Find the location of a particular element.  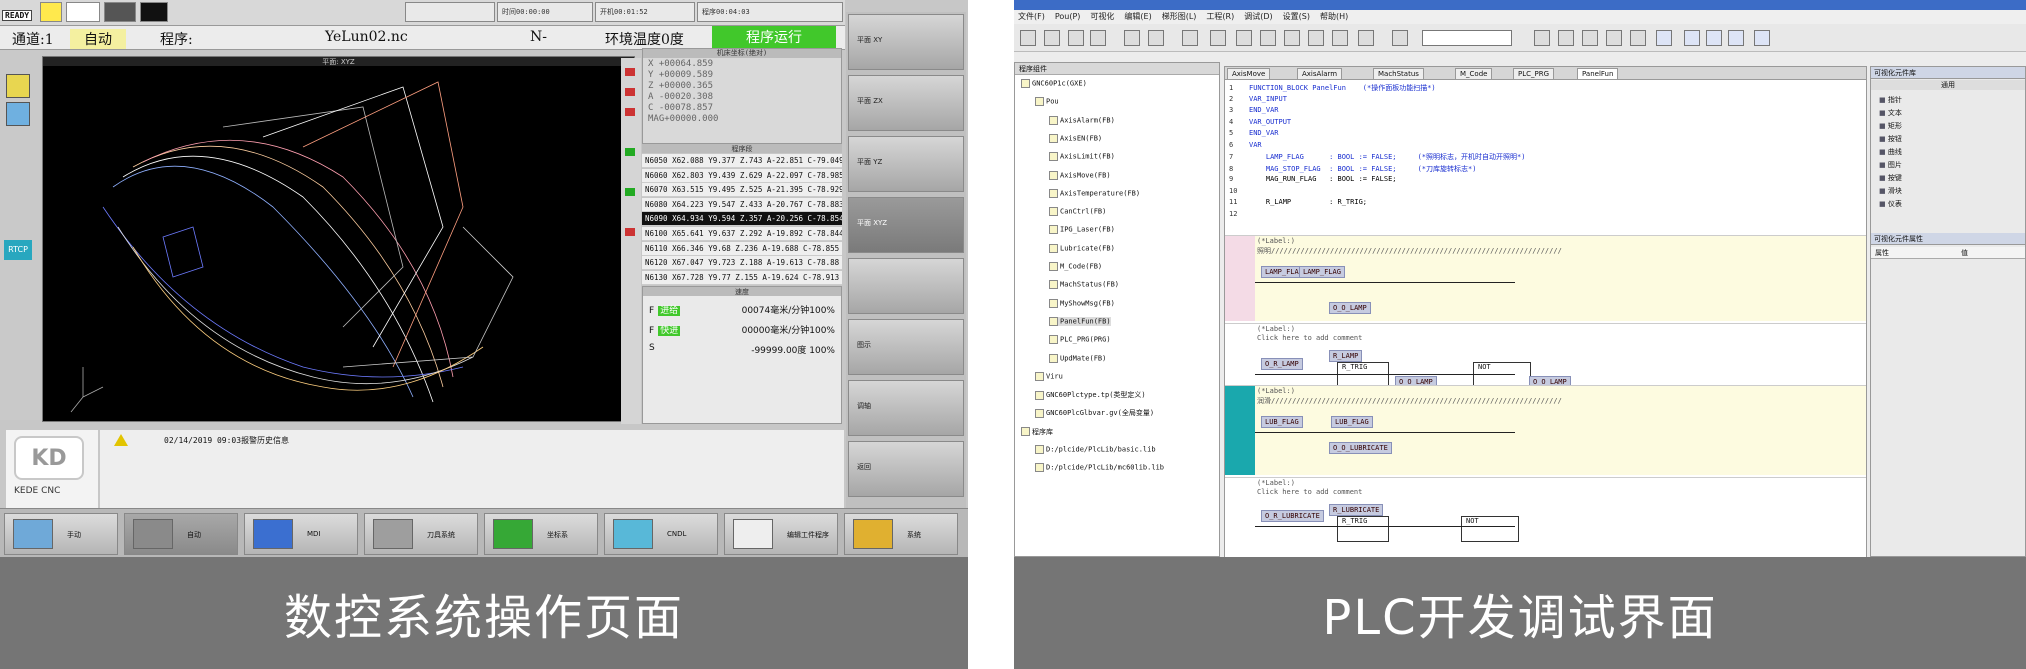

view-button: 平面 XYZ is located at coordinates (906, 225).